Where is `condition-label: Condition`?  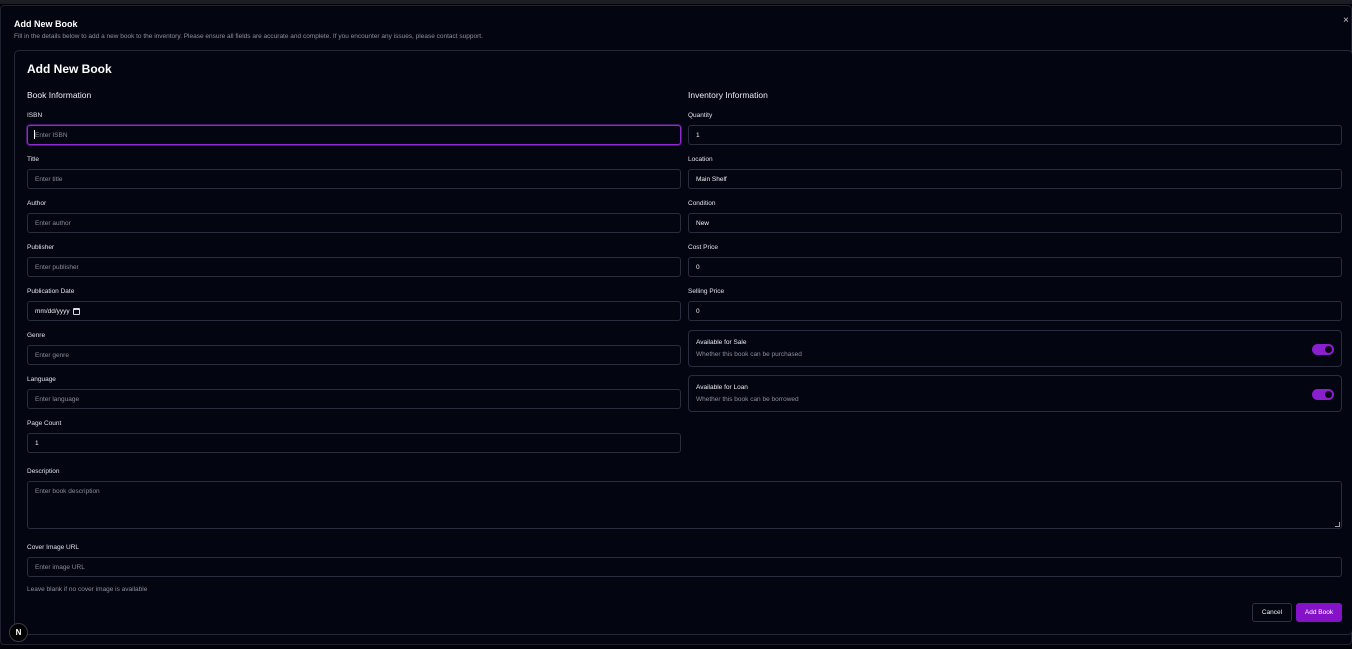
condition-label: Condition is located at coordinates (702, 203).